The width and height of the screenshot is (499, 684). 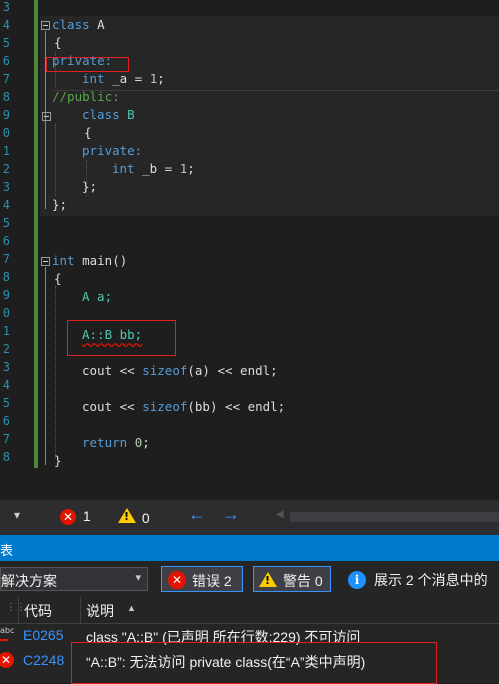 I want to click on spellcheck-icon: abc, so click(x=7, y=630).